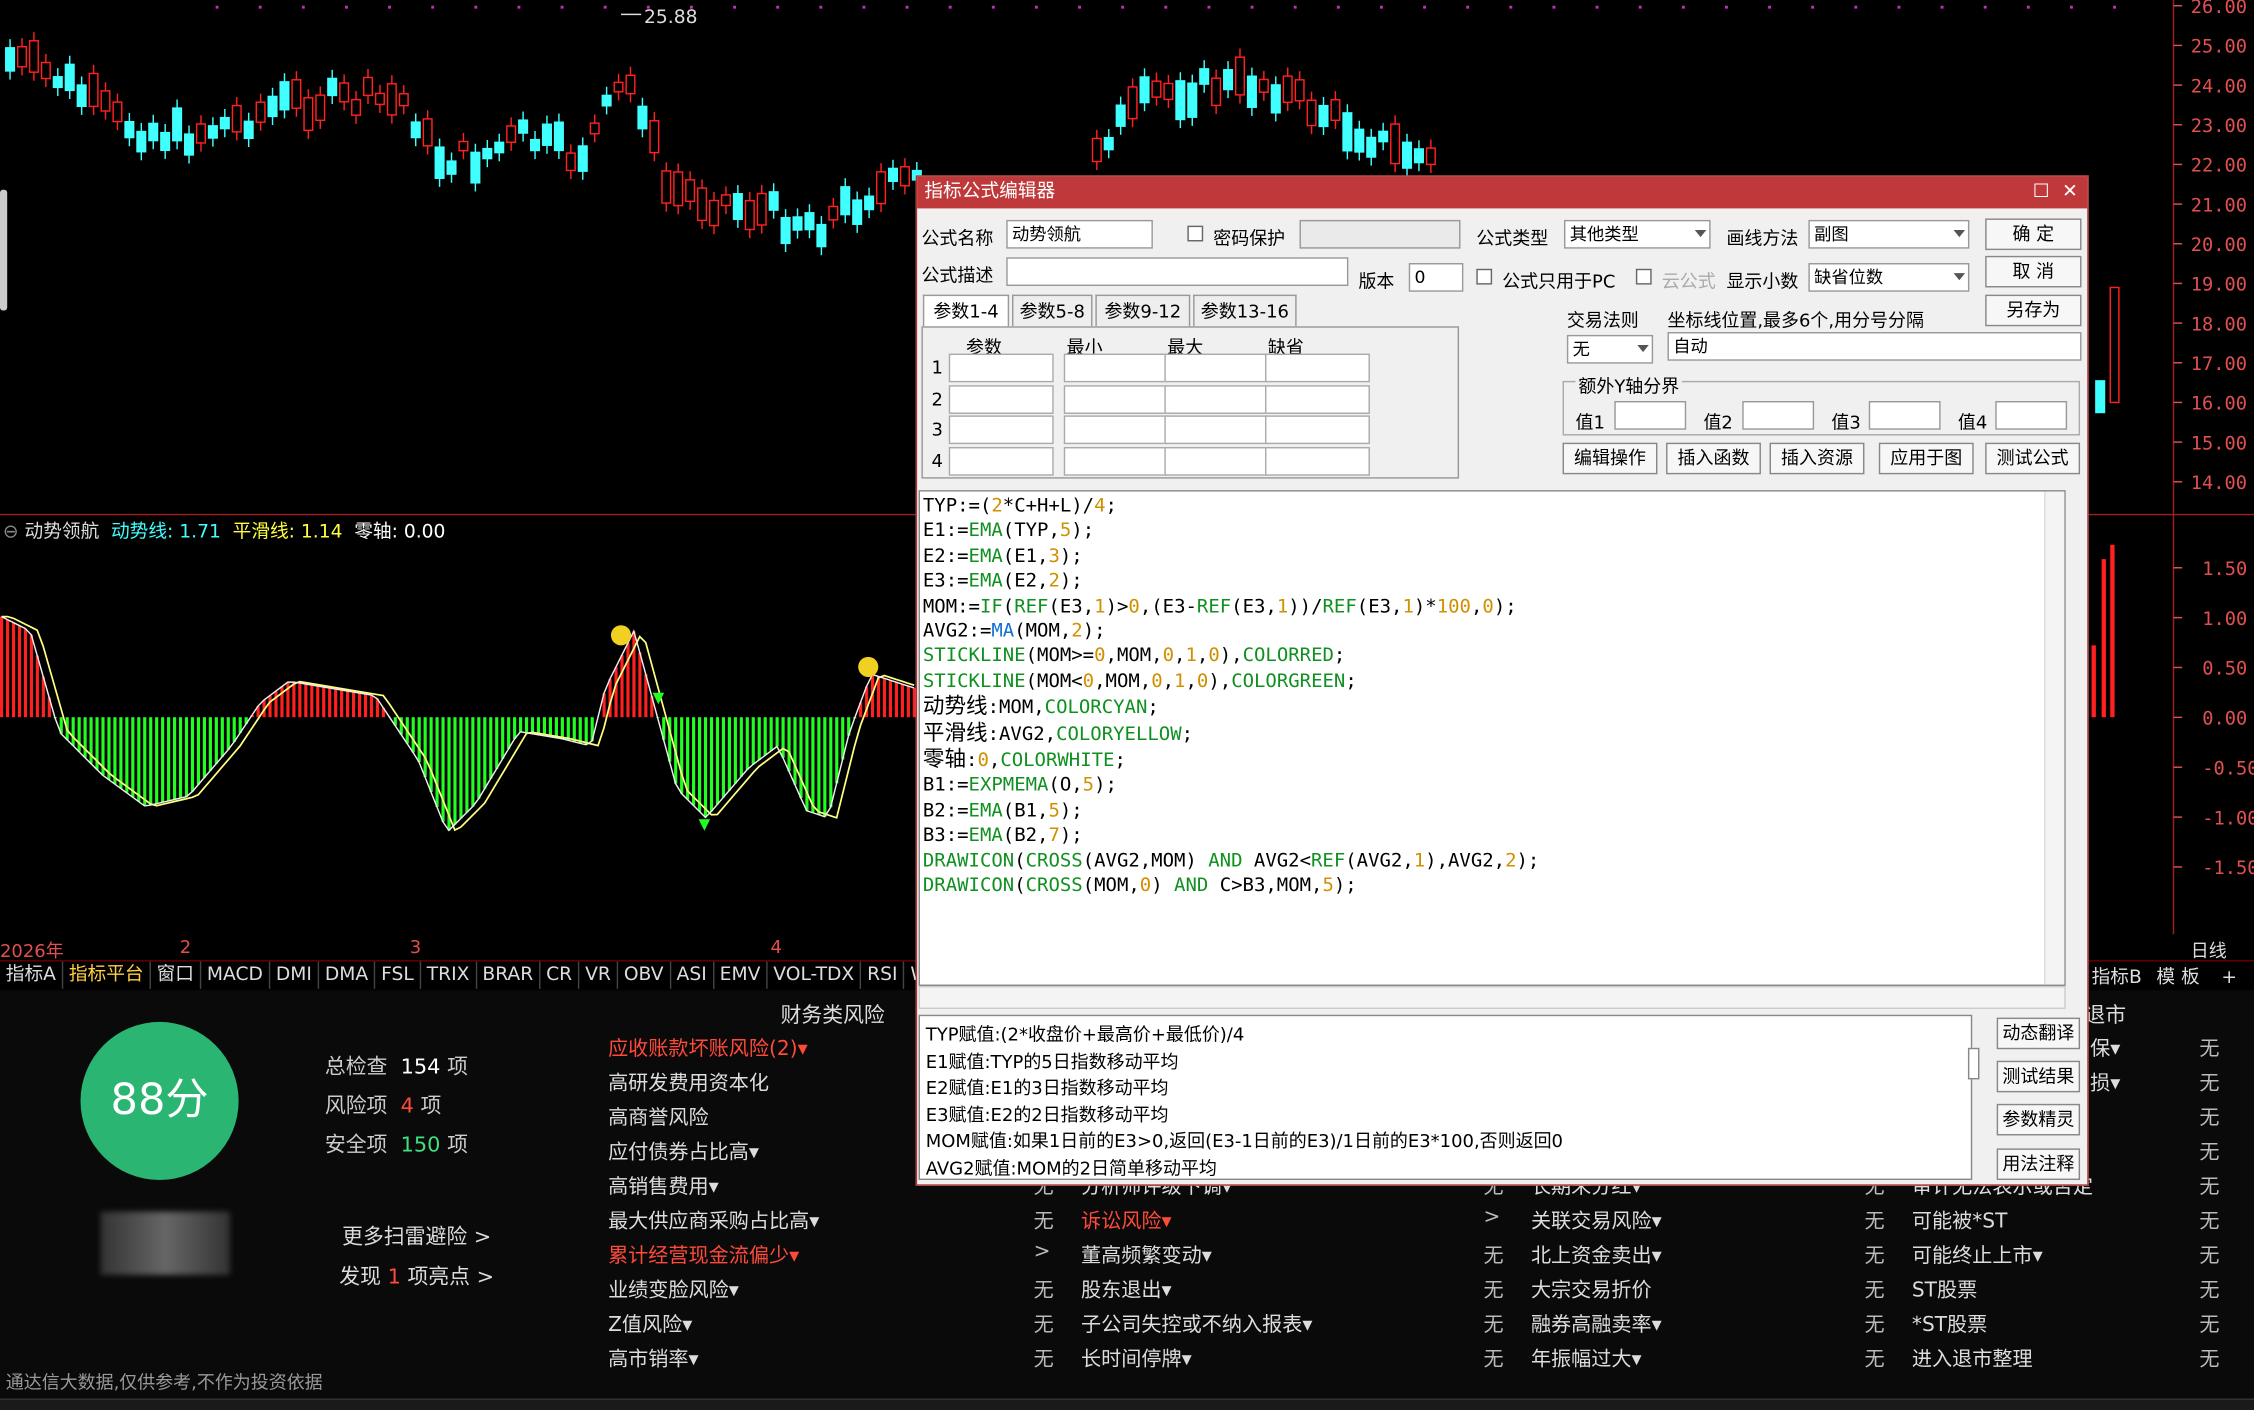 The image size is (2254, 1410). I want to click on risk-item: 可能被*ST, so click(1960, 1220).